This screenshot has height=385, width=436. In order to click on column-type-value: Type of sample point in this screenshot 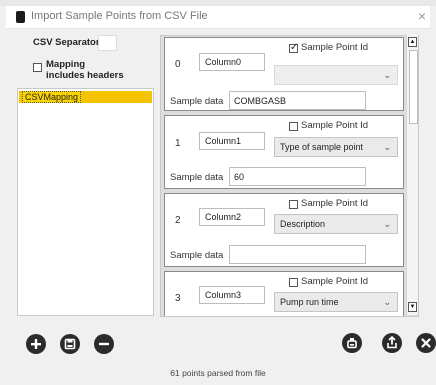, I will do `click(322, 147)`.